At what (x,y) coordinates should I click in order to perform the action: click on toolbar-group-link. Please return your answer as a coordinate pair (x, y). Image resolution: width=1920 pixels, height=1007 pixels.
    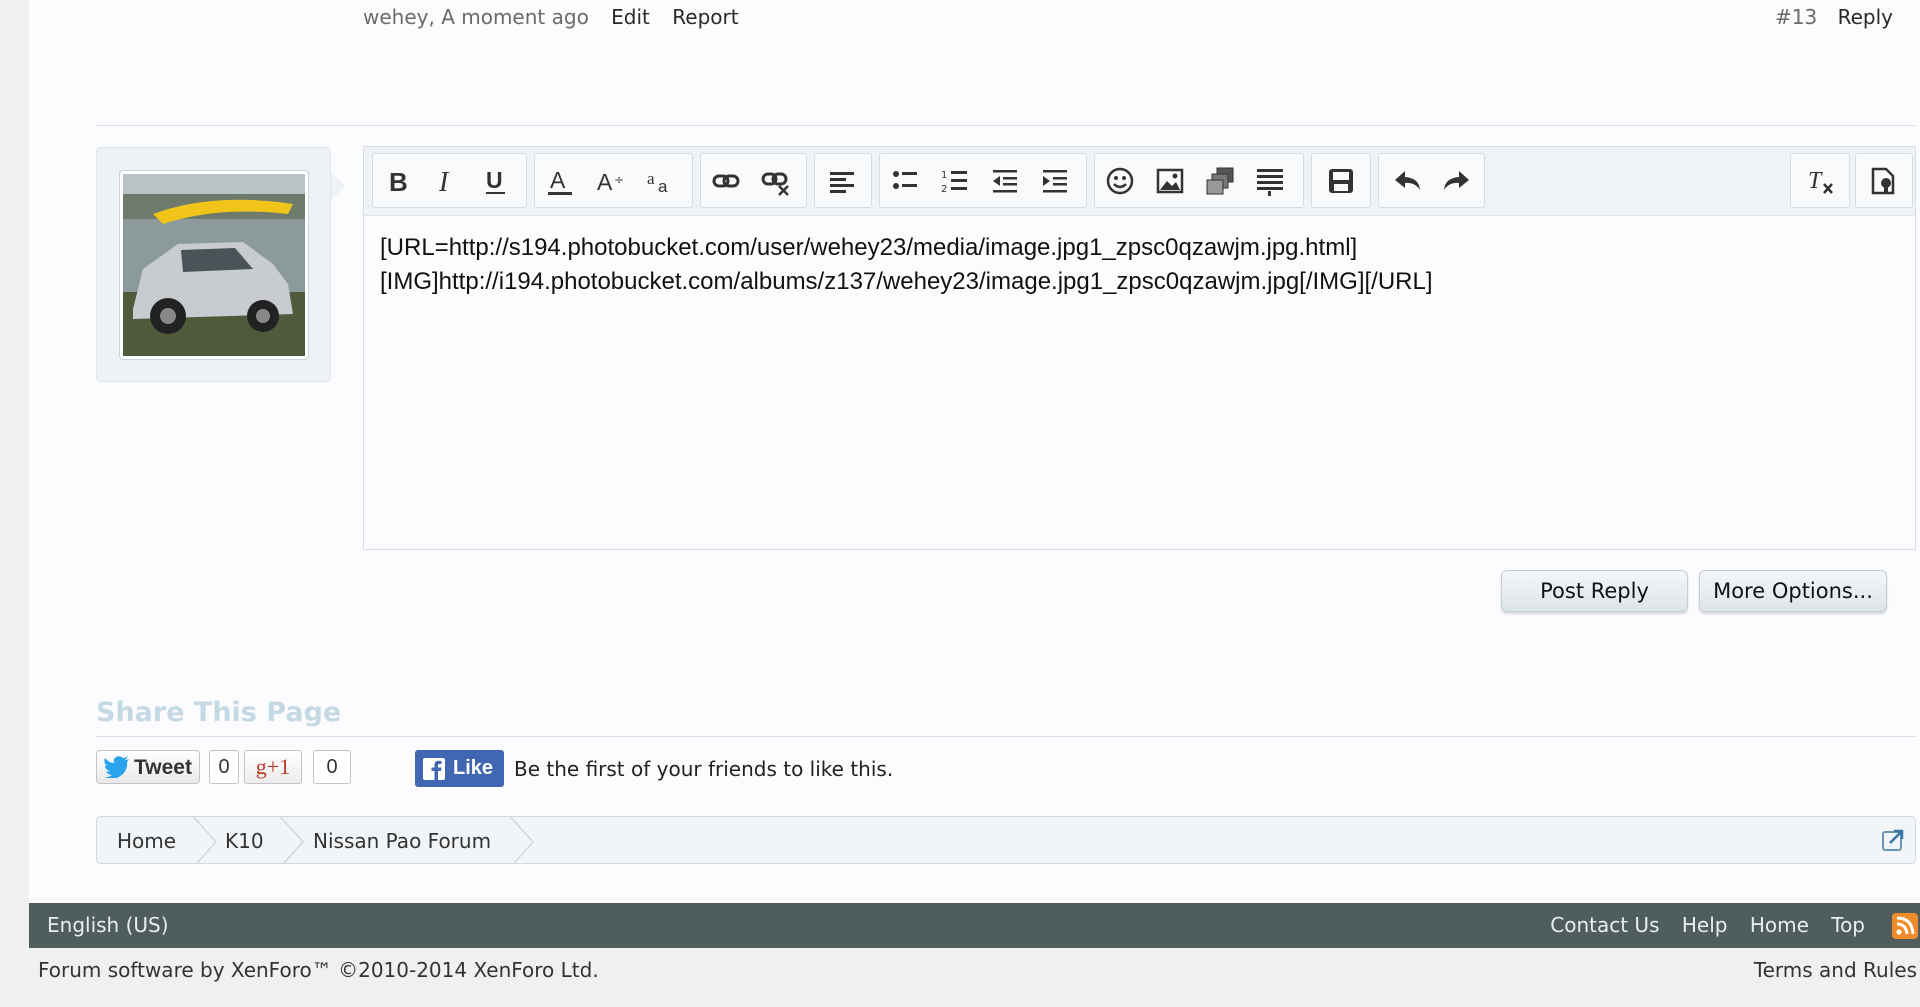
    Looking at the image, I should click on (753, 180).